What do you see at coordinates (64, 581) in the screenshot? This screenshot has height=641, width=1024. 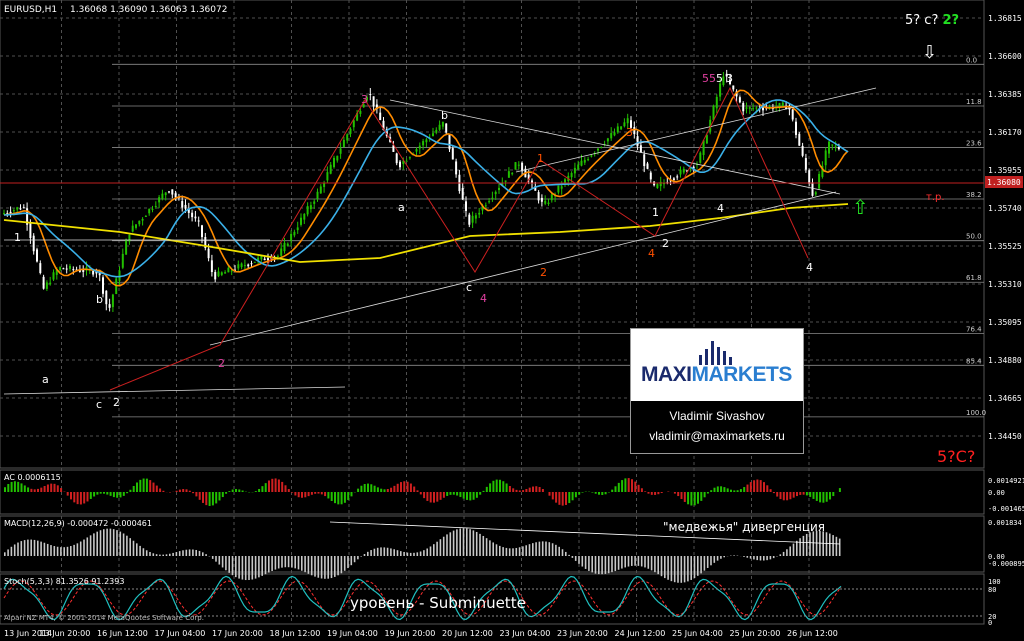 I see `stoch-label: Stoch(5,3,3) 81.3526 91.2393` at bounding box center [64, 581].